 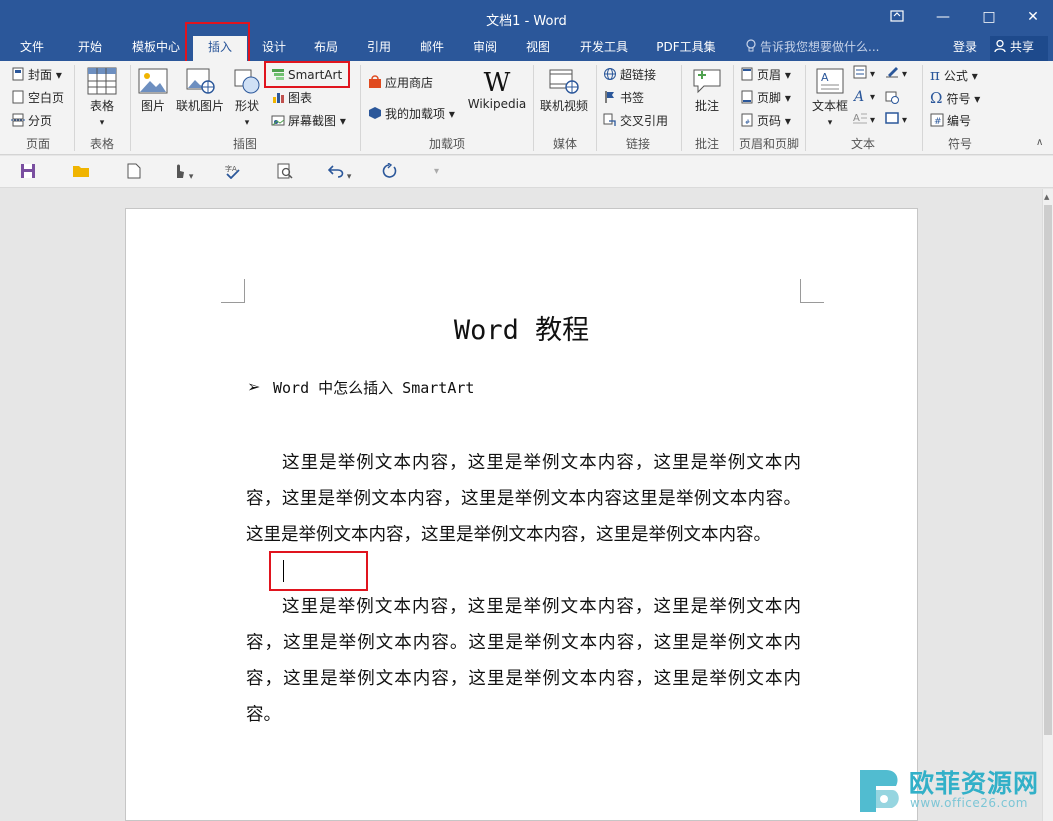 I want to click on scrollbar-thumb, so click(x=1048, y=470).